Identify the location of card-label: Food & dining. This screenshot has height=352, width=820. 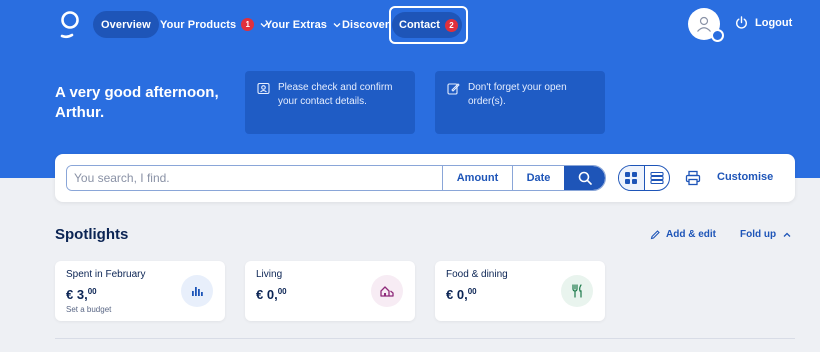
(477, 274).